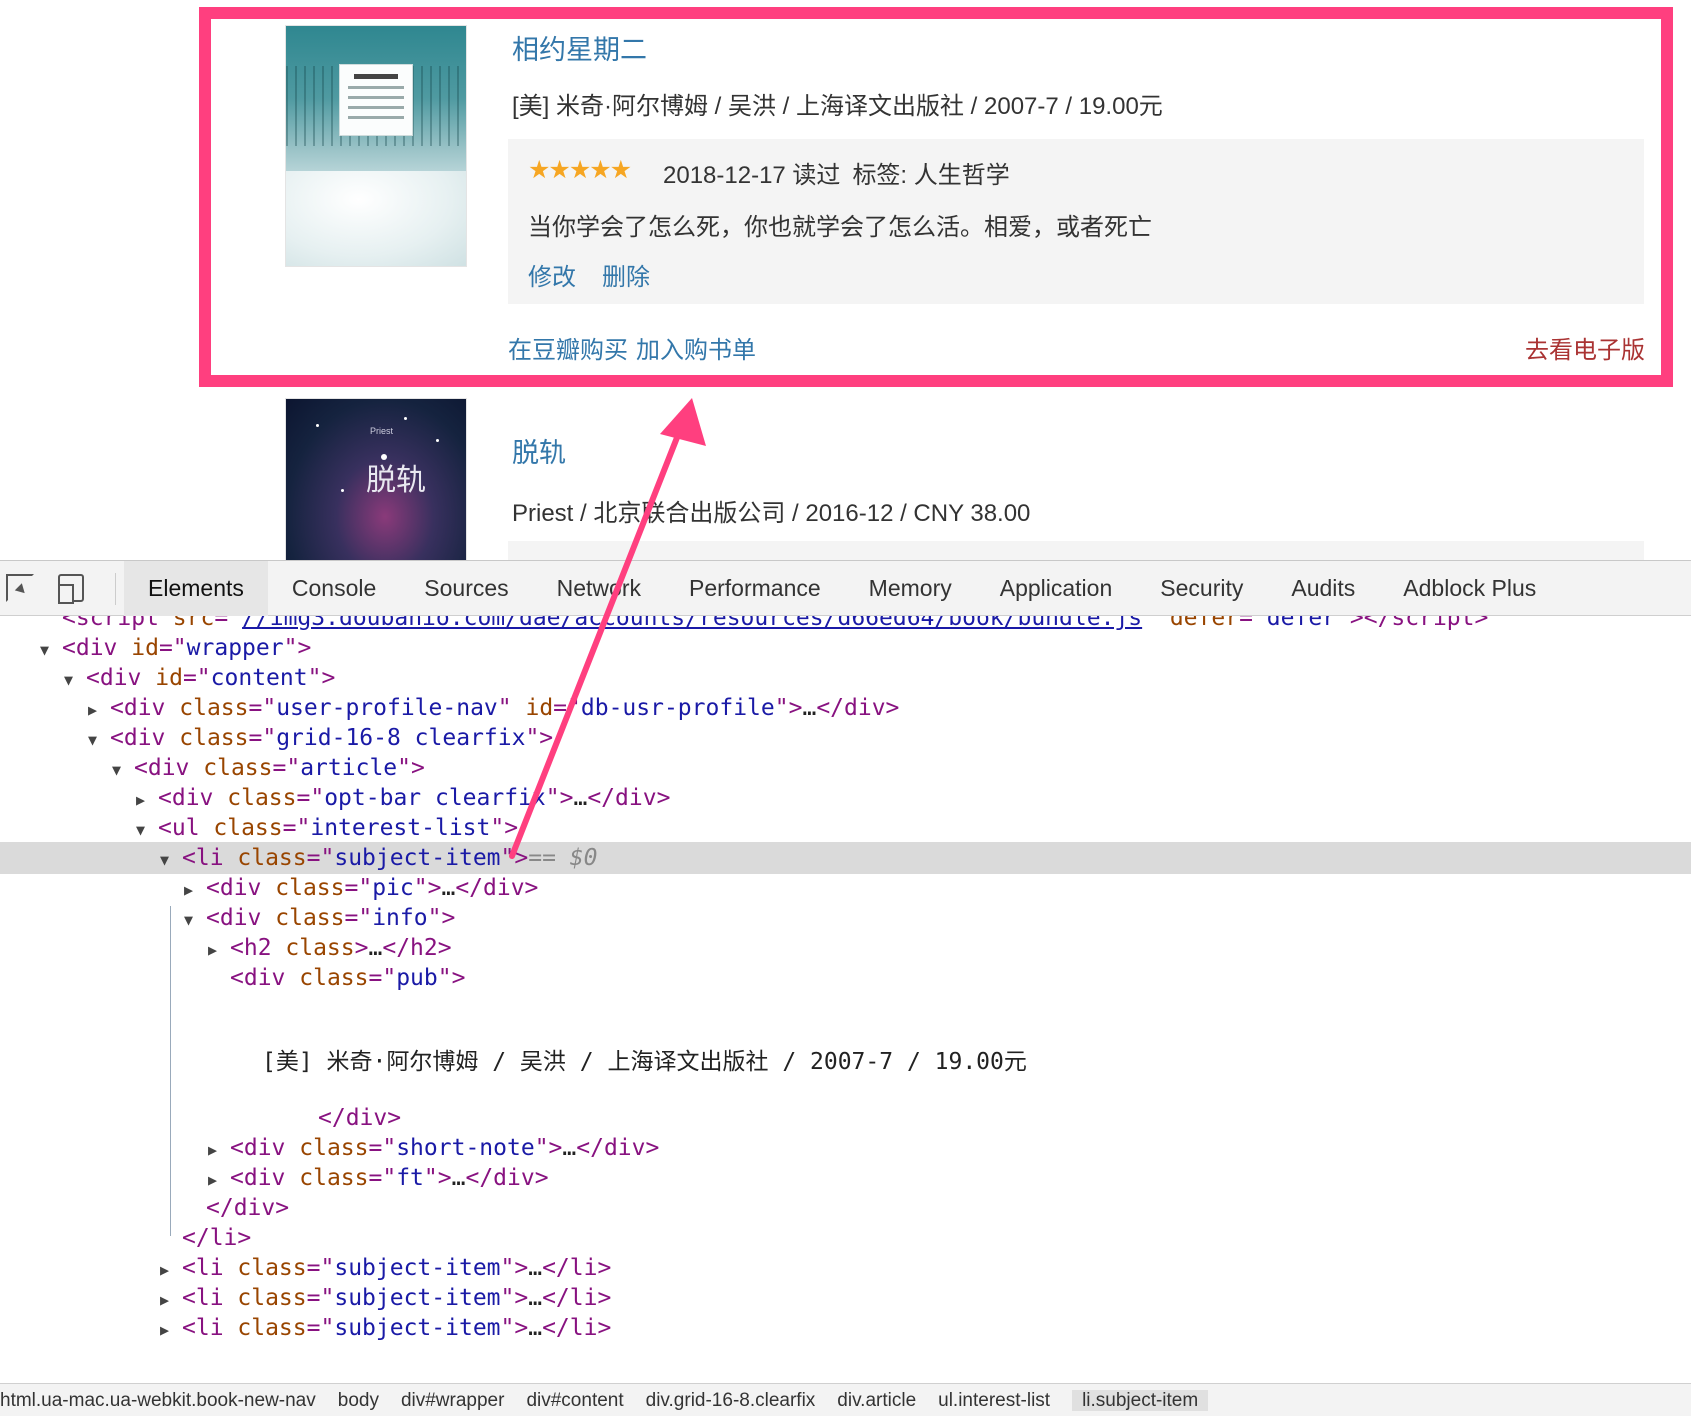 The image size is (1691, 1416). What do you see at coordinates (1140, 1400) in the screenshot?
I see `breadcrumb-item: li.subject-item` at bounding box center [1140, 1400].